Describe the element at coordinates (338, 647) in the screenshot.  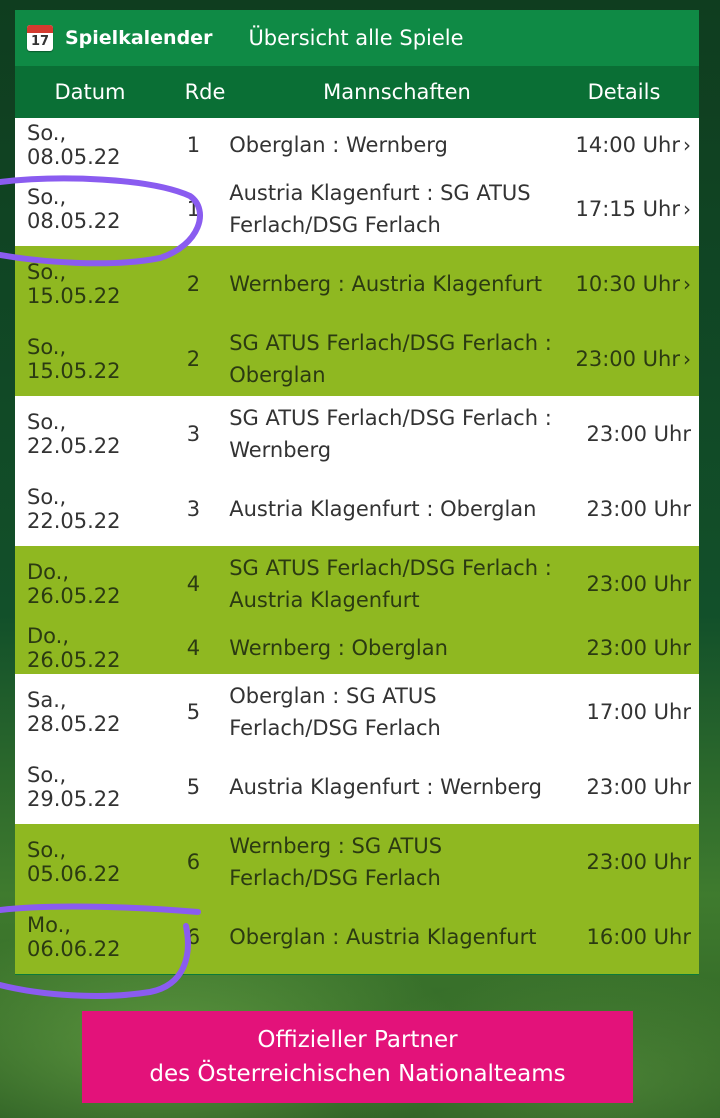
I see `match-teams: Wernberg : Oberglan` at that location.